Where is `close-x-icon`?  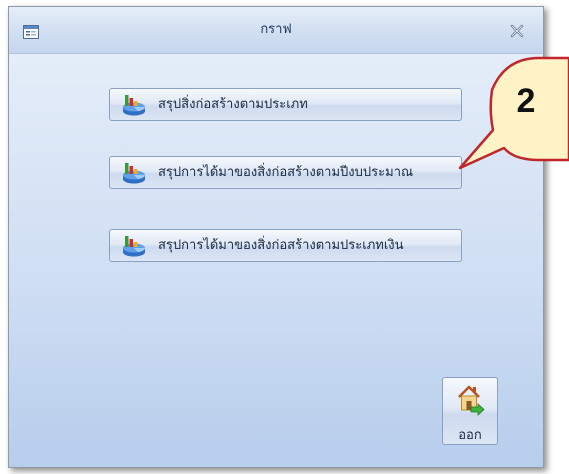
close-x-icon is located at coordinates (517, 30).